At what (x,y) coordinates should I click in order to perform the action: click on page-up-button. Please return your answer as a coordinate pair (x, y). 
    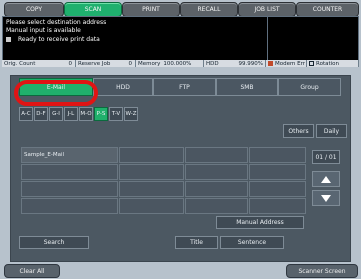
    Looking at the image, I should click on (326, 179).